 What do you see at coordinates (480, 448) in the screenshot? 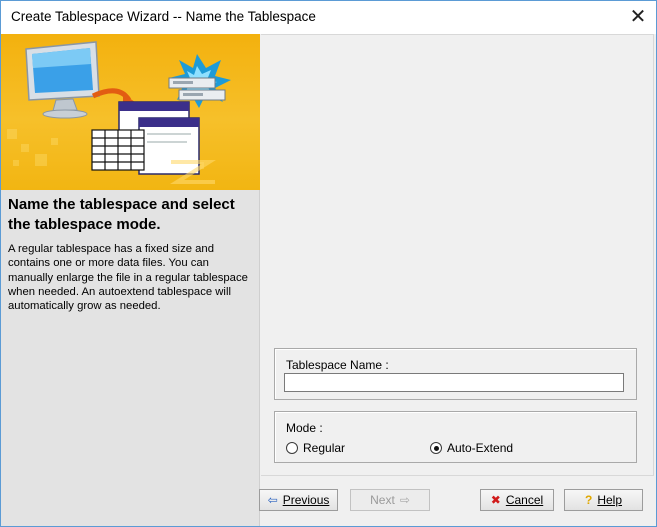
I see `mode-auto-extend-label: Auto-Extend` at bounding box center [480, 448].